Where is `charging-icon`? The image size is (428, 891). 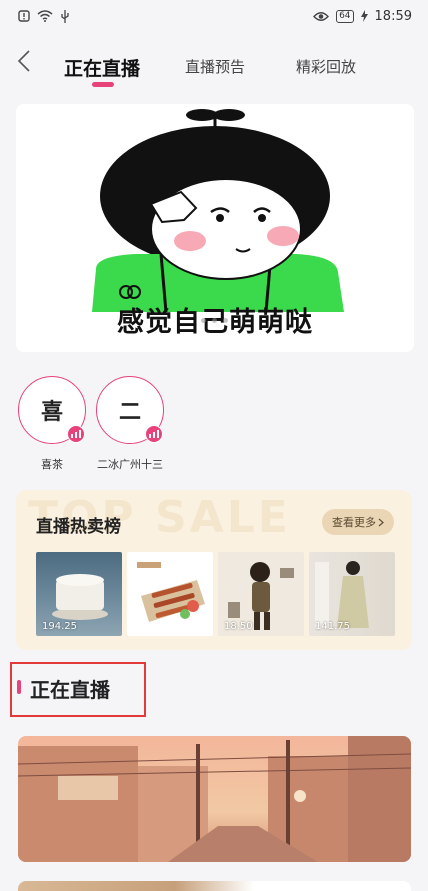 charging-icon is located at coordinates (364, 16).